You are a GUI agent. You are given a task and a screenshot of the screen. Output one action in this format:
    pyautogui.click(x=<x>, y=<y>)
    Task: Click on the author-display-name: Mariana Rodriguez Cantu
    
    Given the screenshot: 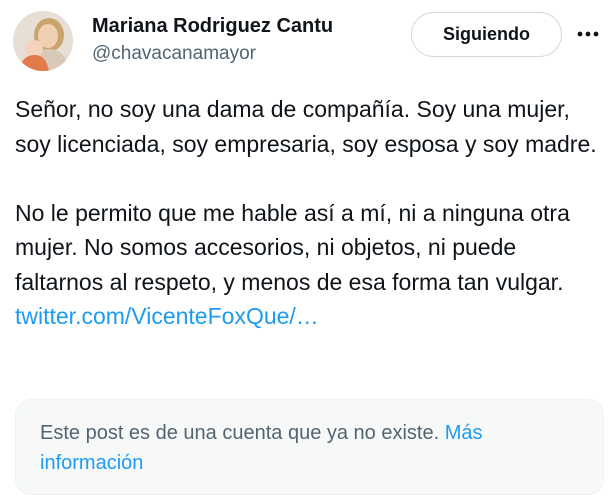 What is the action you would take?
    pyautogui.click(x=212, y=26)
    